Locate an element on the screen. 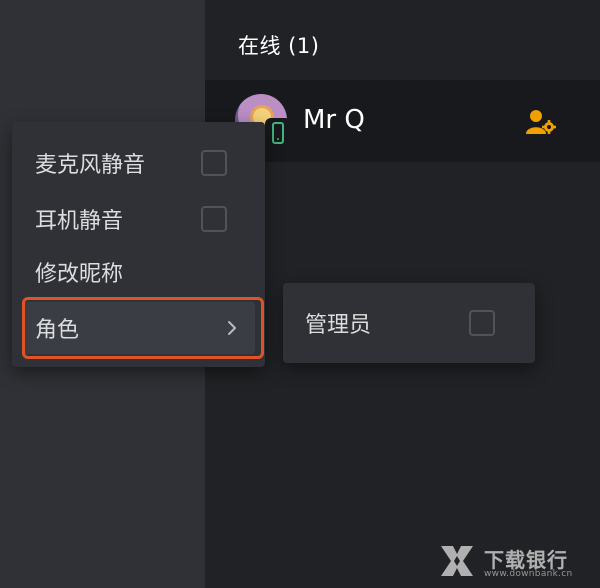 This screenshot has height=588, width=600. chevron-right-icon is located at coordinates (232, 328).